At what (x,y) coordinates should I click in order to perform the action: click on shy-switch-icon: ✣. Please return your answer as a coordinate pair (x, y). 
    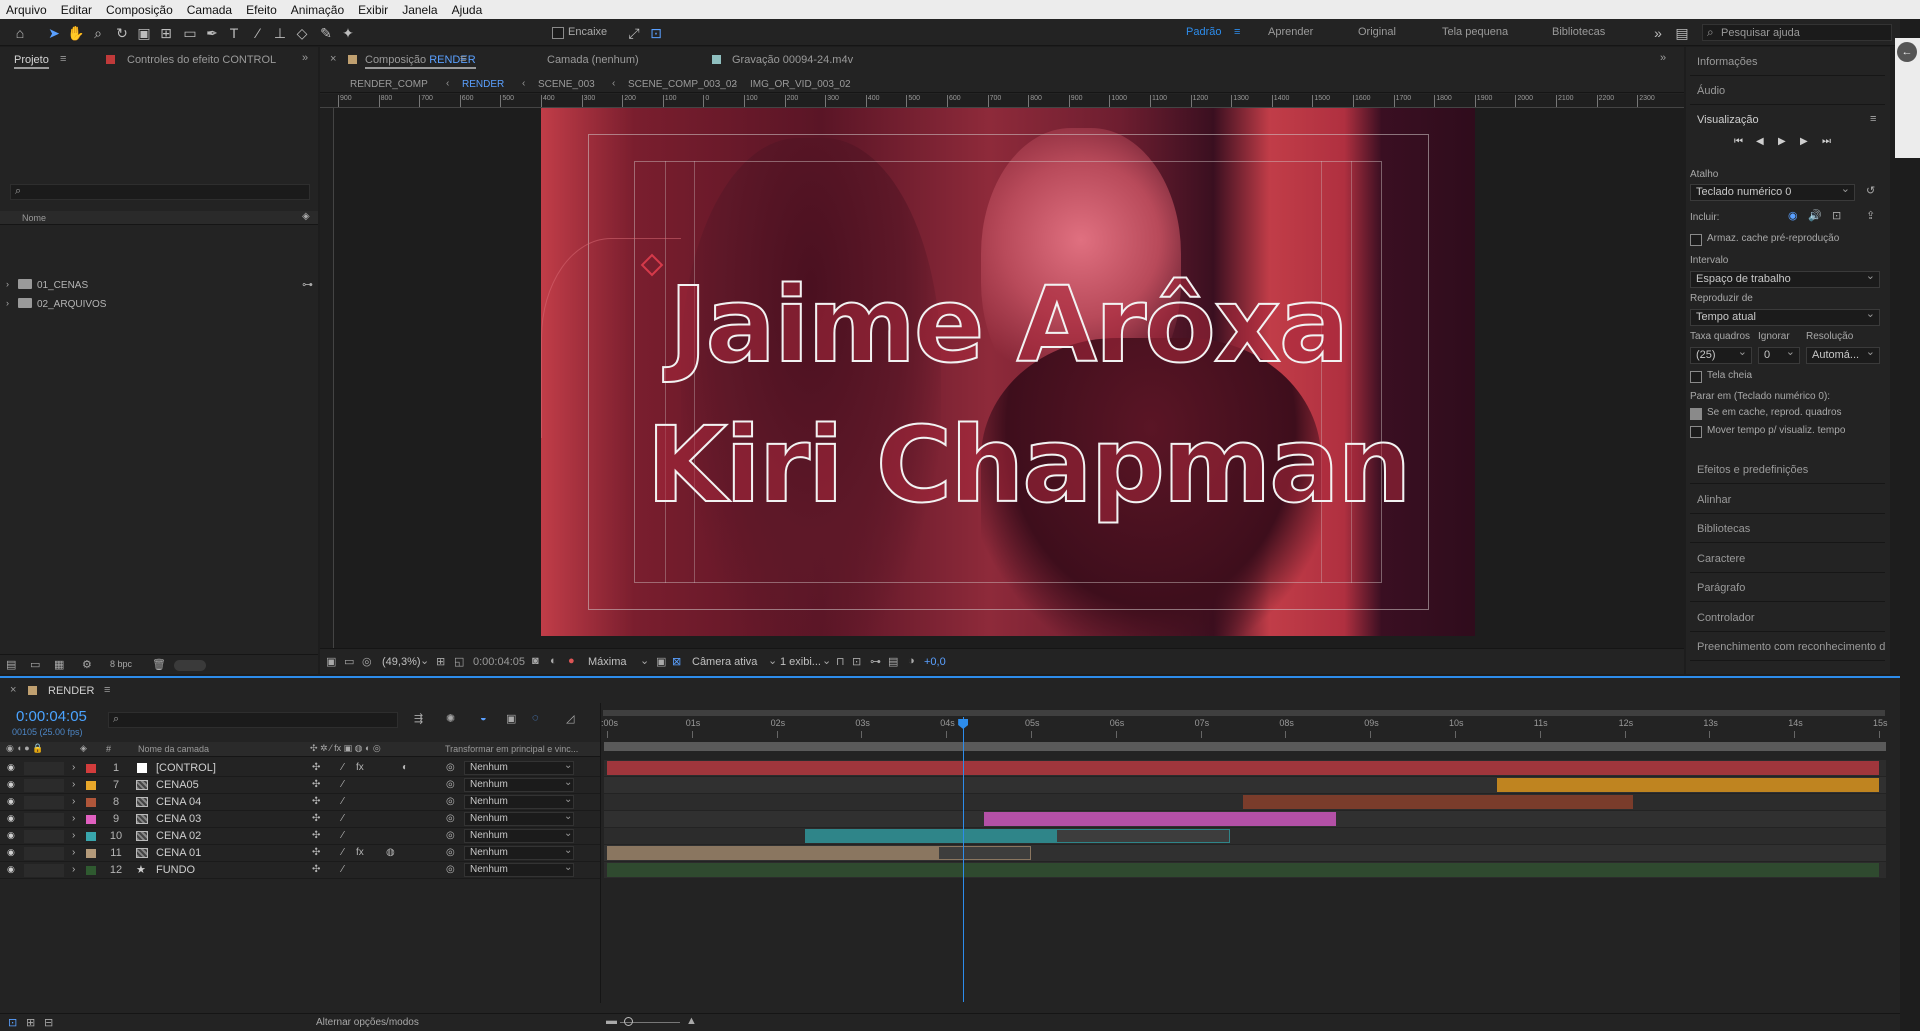
    Looking at the image, I should click on (316, 801).